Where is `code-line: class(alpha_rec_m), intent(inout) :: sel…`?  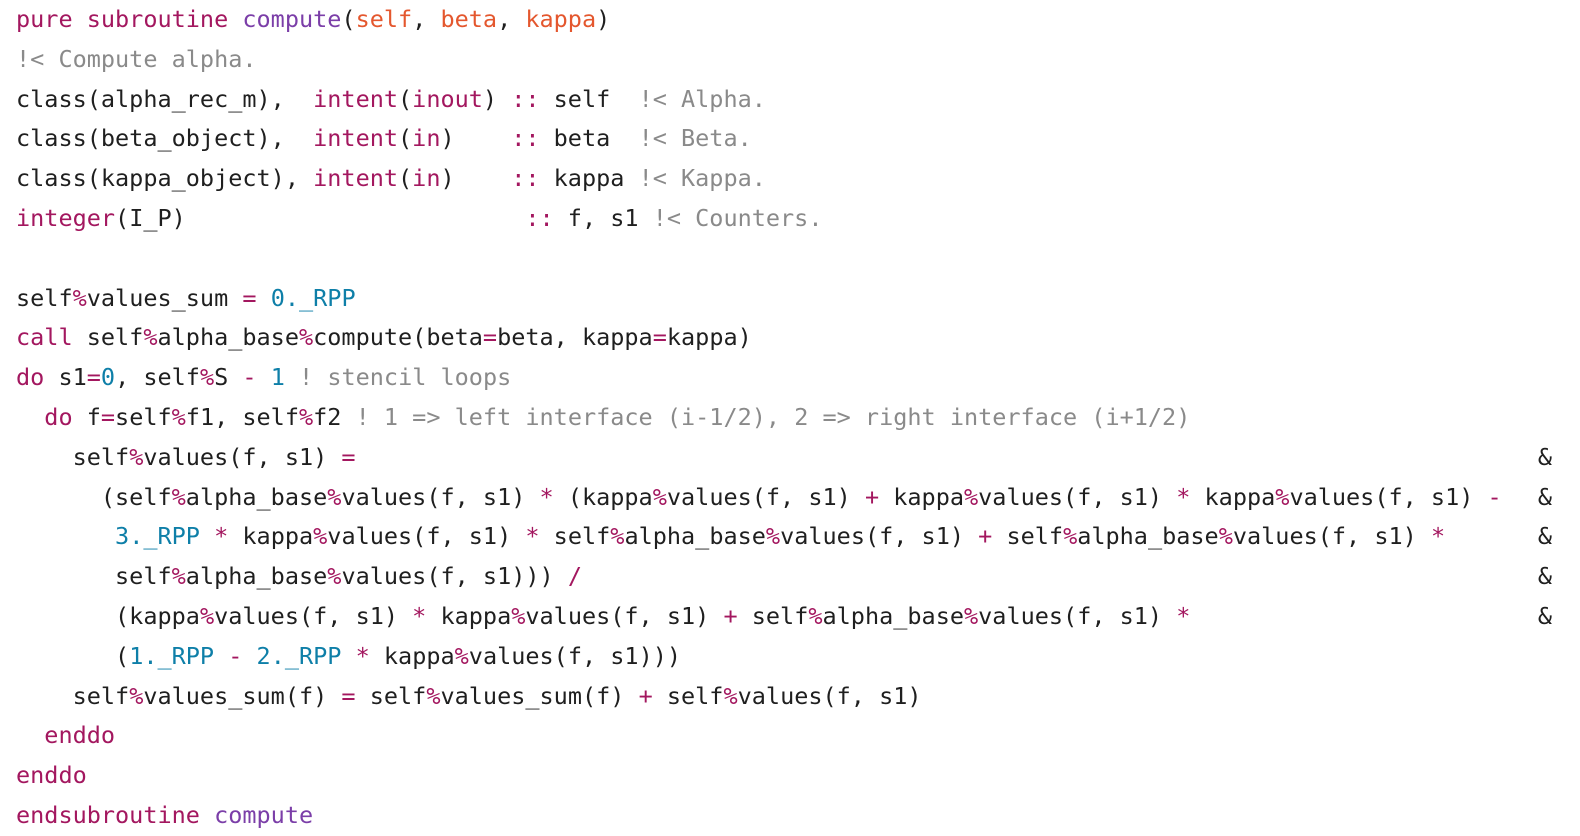 code-line: class(alpha_rec_m), intent(inout) :: sel… is located at coordinates (798, 100).